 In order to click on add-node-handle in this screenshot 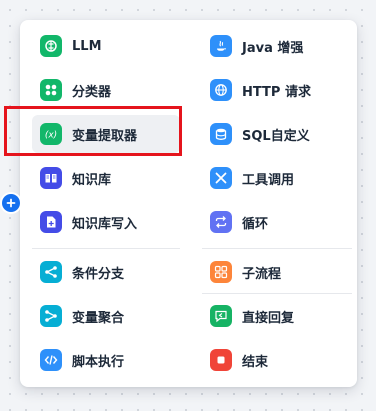, I will do `click(11, 203)`.